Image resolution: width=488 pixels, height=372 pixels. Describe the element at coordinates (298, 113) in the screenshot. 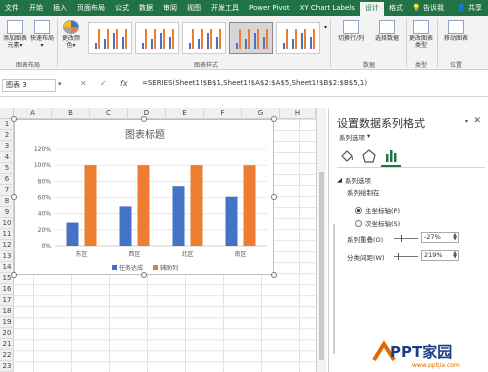

I see `column-header-H: H` at that location.